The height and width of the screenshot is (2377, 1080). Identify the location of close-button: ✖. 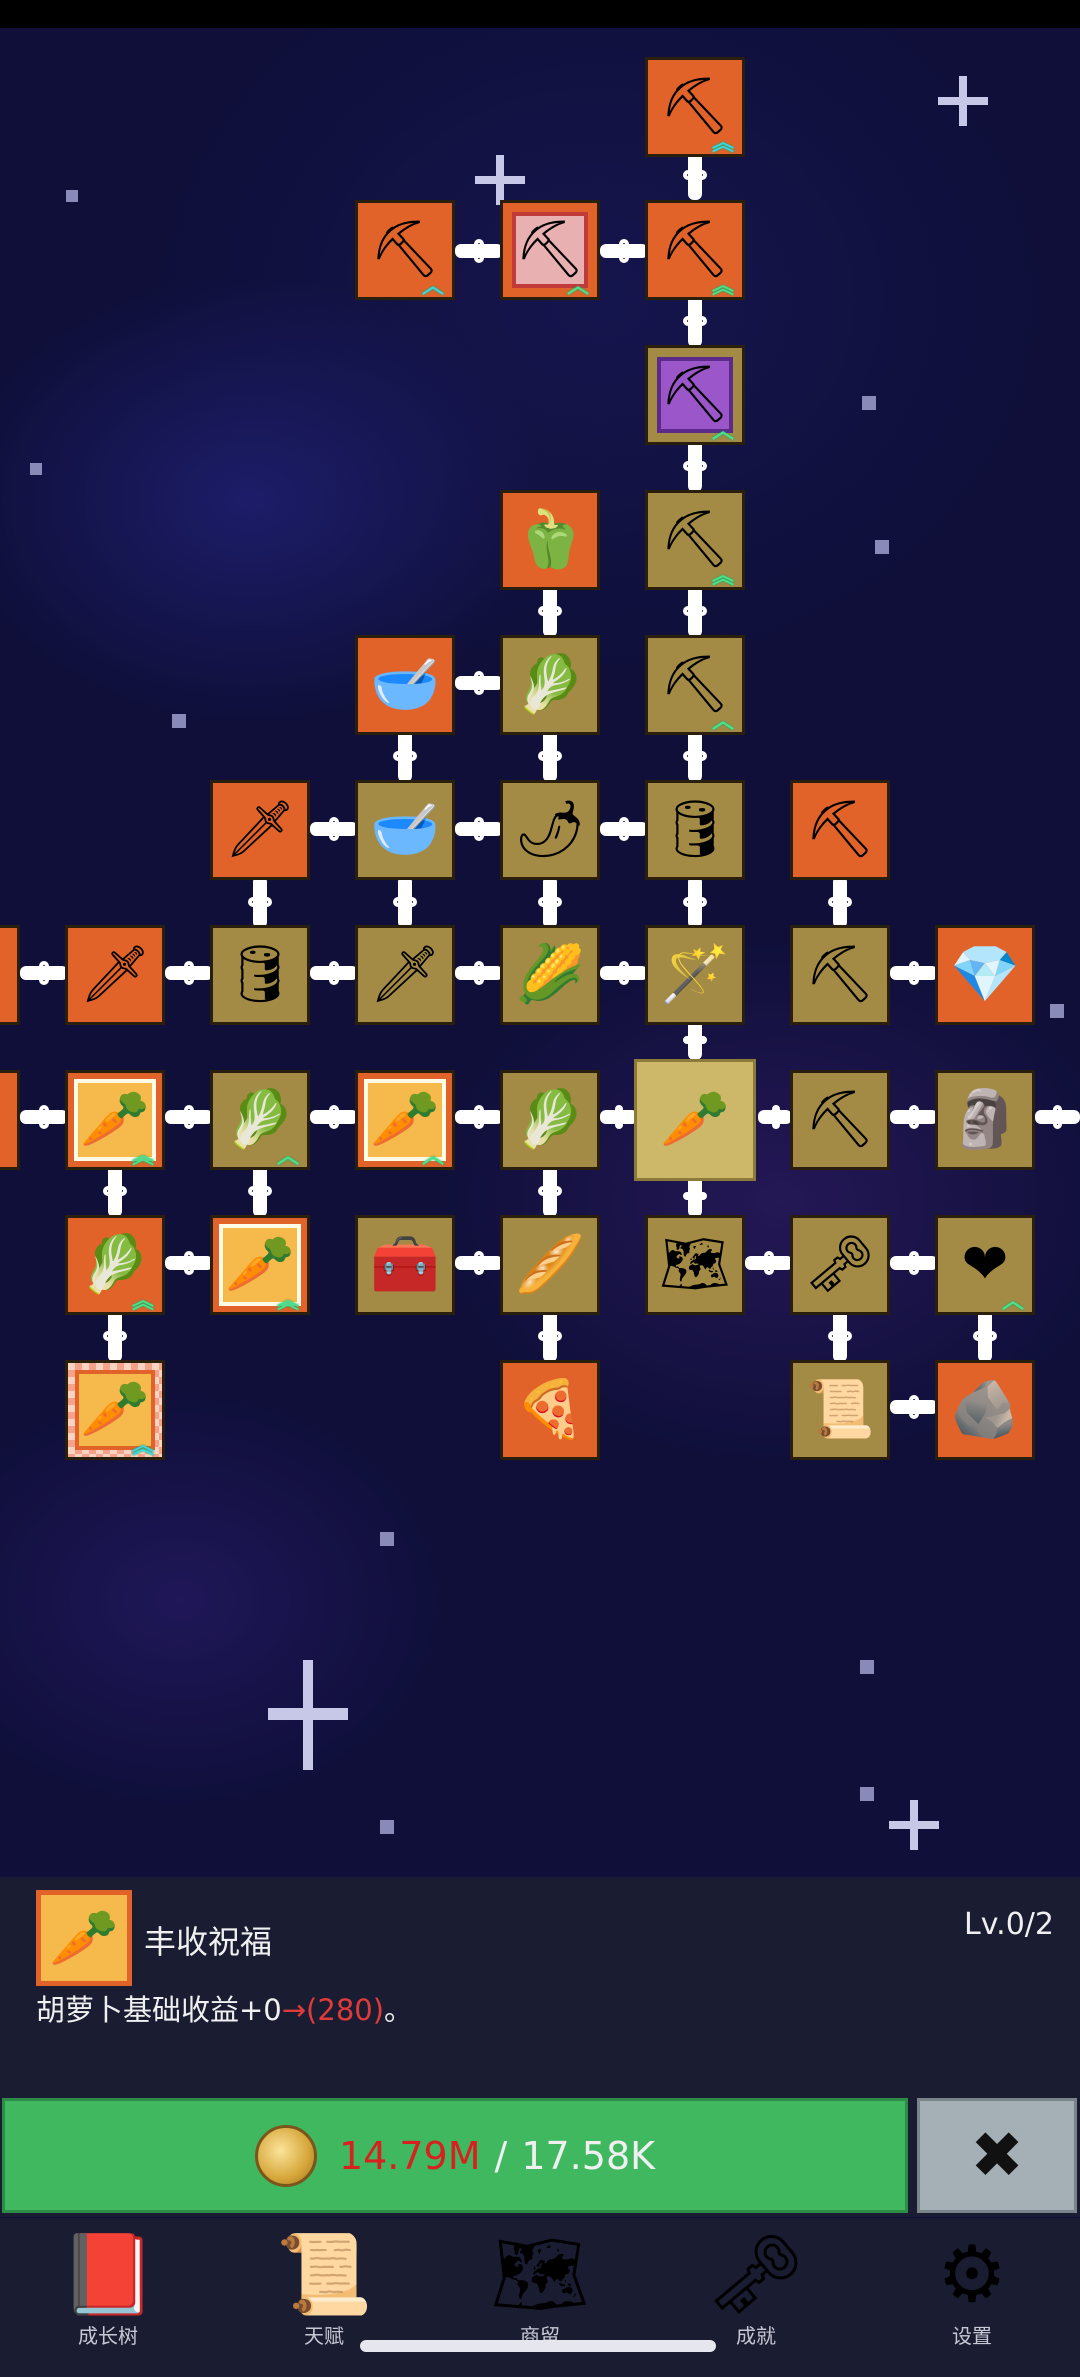
(997, 2155).